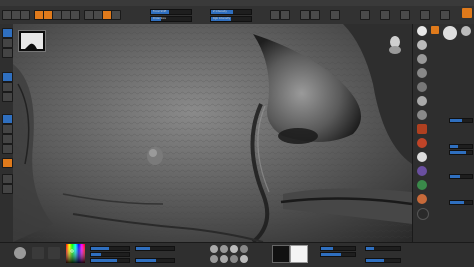 This screenshot has height=267, width=474. What do you see at coordinates (220, 11) in the screenshot?
I see `z-intensity-label: Z Intensity` at bounding box center [220, 11].